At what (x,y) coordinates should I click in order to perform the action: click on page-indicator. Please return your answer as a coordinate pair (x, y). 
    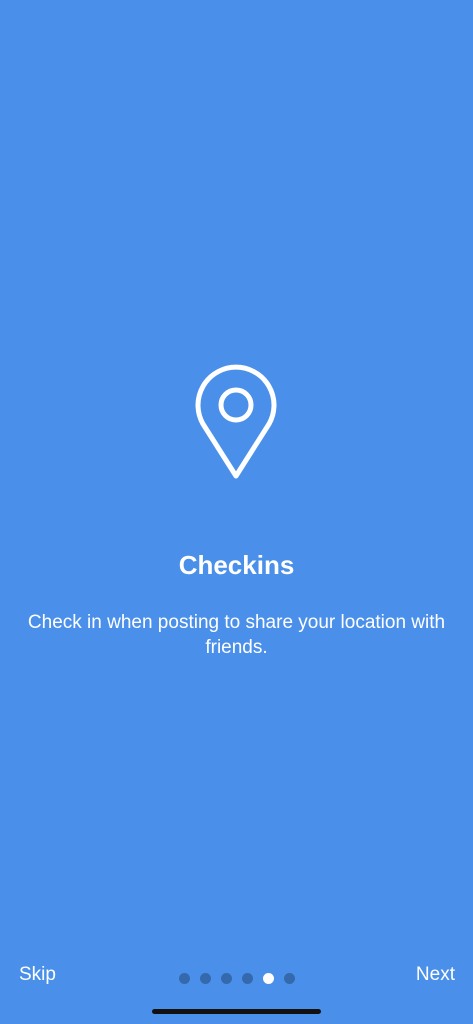
    Looking at the image, I should click on (237, 978).